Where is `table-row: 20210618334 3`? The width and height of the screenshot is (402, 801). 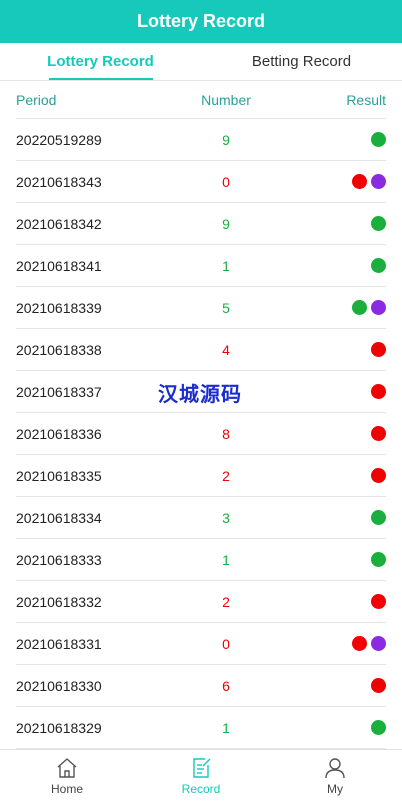 table-row: 20210618334 3 is located at coordinates (201, 518).